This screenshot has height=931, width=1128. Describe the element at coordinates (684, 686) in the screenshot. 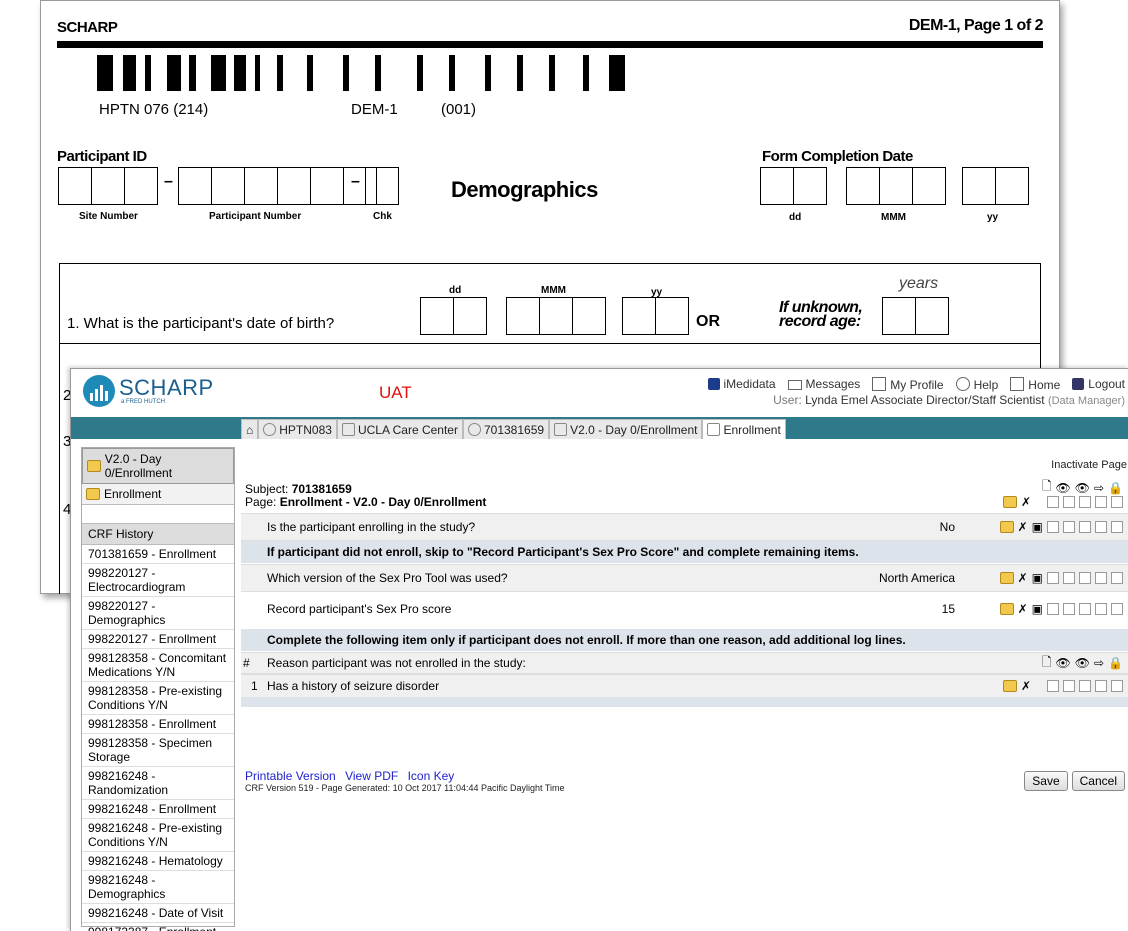

I see `log-row: 1 Has a history of seizure disorder ✗` at that location.